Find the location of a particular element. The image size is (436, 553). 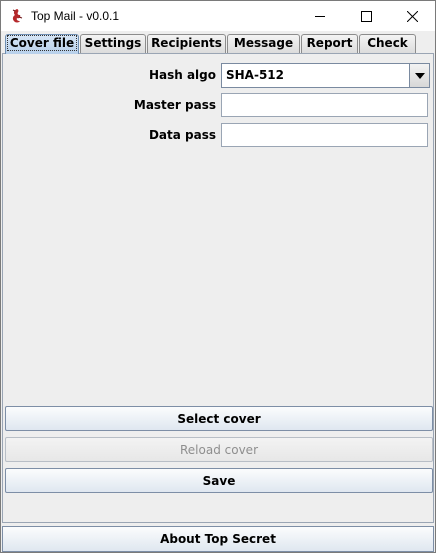

tab-check: Check is located at coordinates (387, 43).